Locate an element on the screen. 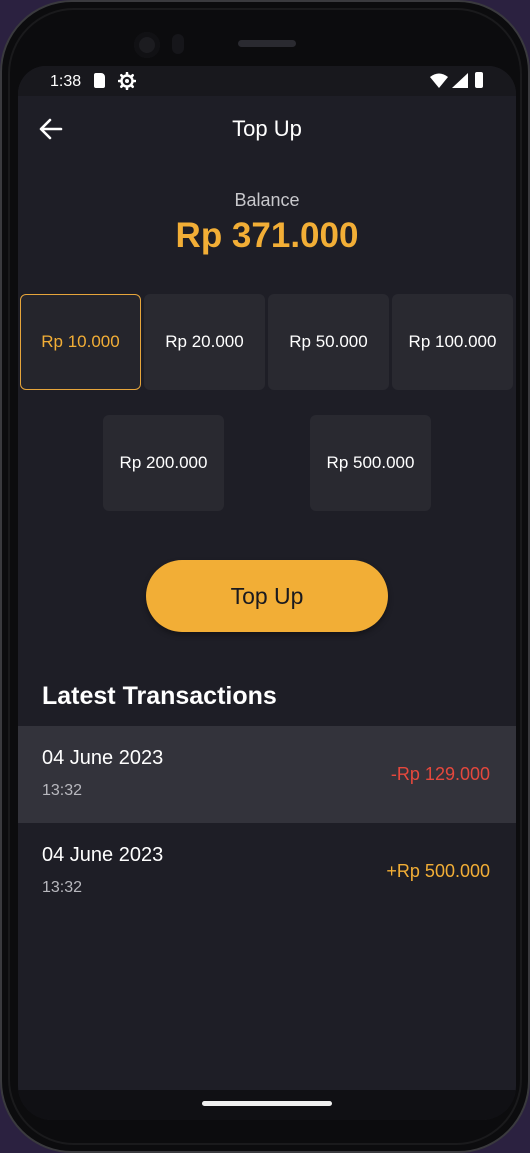  app-bar: Top Up is located at coordinates (267, 129).